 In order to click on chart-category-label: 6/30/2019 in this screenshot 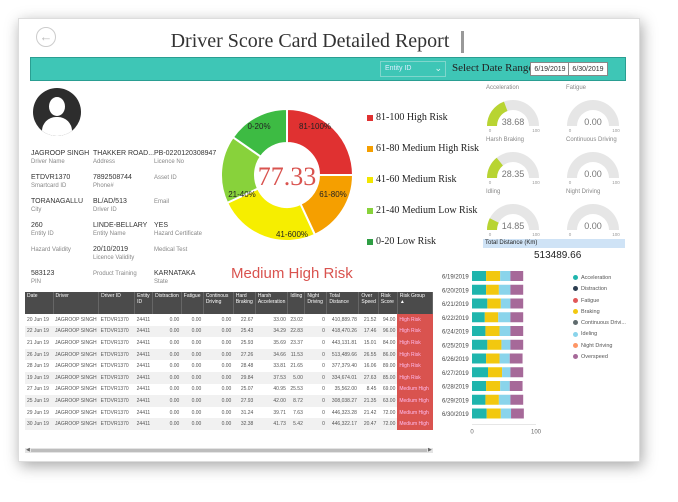, I will do `click(455, 415)`.